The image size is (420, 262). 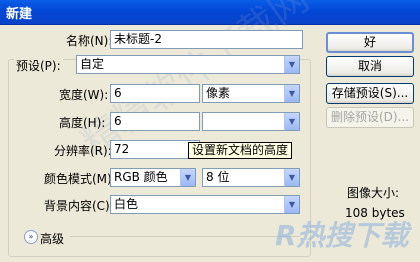 I want to click on preset-label: 预设(P):, so click(x=38, y=65).